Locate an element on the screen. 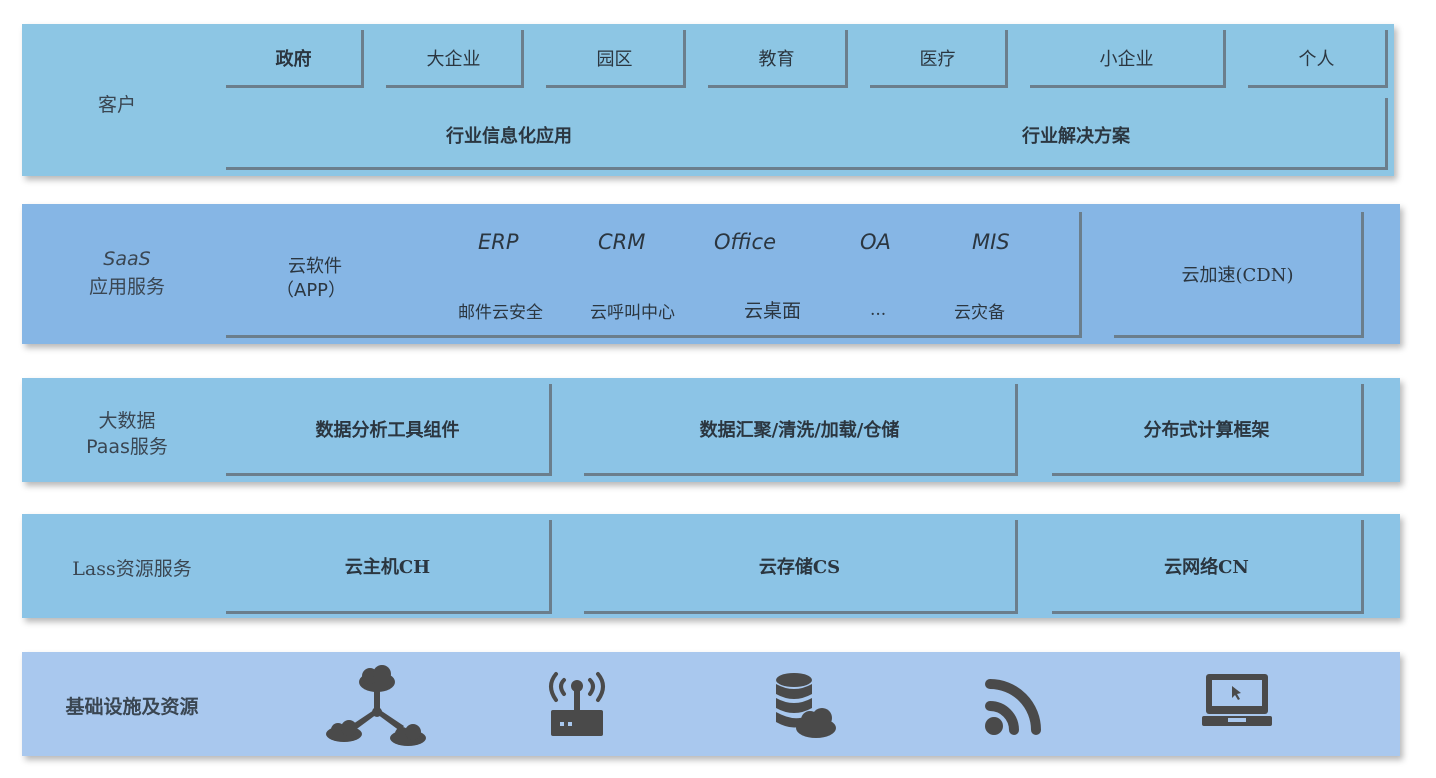  paas-analytics-tools: 数据分析工具组件 is located at coordinates (389, 430).